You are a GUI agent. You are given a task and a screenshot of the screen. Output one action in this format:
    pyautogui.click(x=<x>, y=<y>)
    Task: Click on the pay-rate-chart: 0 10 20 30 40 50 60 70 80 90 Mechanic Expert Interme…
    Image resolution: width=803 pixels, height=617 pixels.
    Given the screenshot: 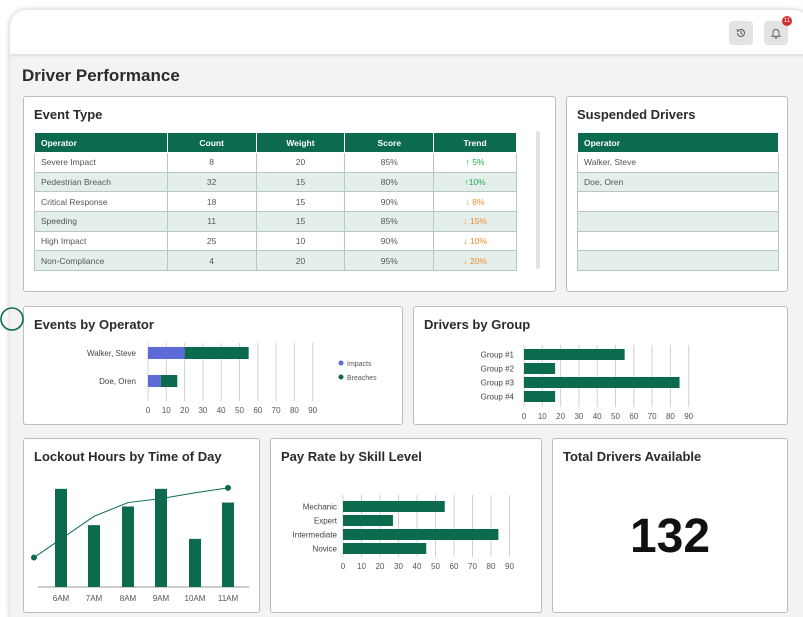 What is the action you would take?
    pyautogui.click(x=403, y=533)
    